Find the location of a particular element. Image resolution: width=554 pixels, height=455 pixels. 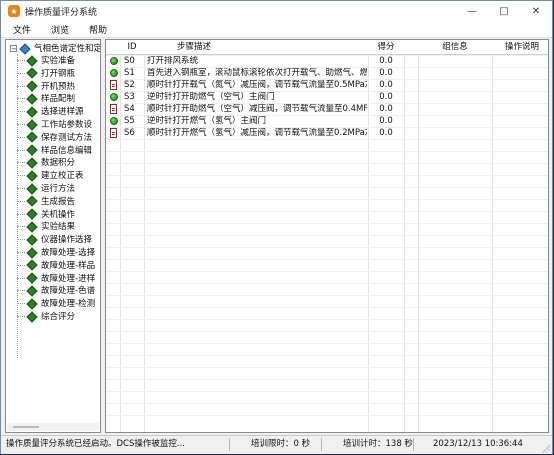

document-icon is located at coordinates (113, 133).